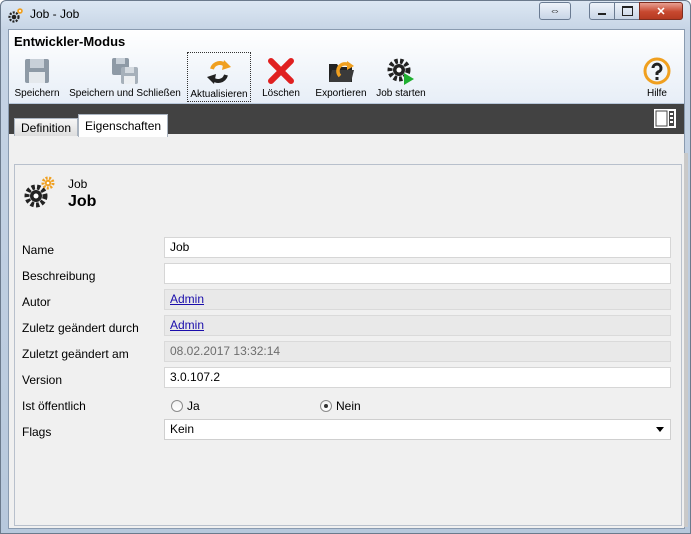 The height and width of the screenshot is (534, 691). Describe the element at coordinates (660, 429) in the screenshot. I see `chevron-down-icon` at that location.